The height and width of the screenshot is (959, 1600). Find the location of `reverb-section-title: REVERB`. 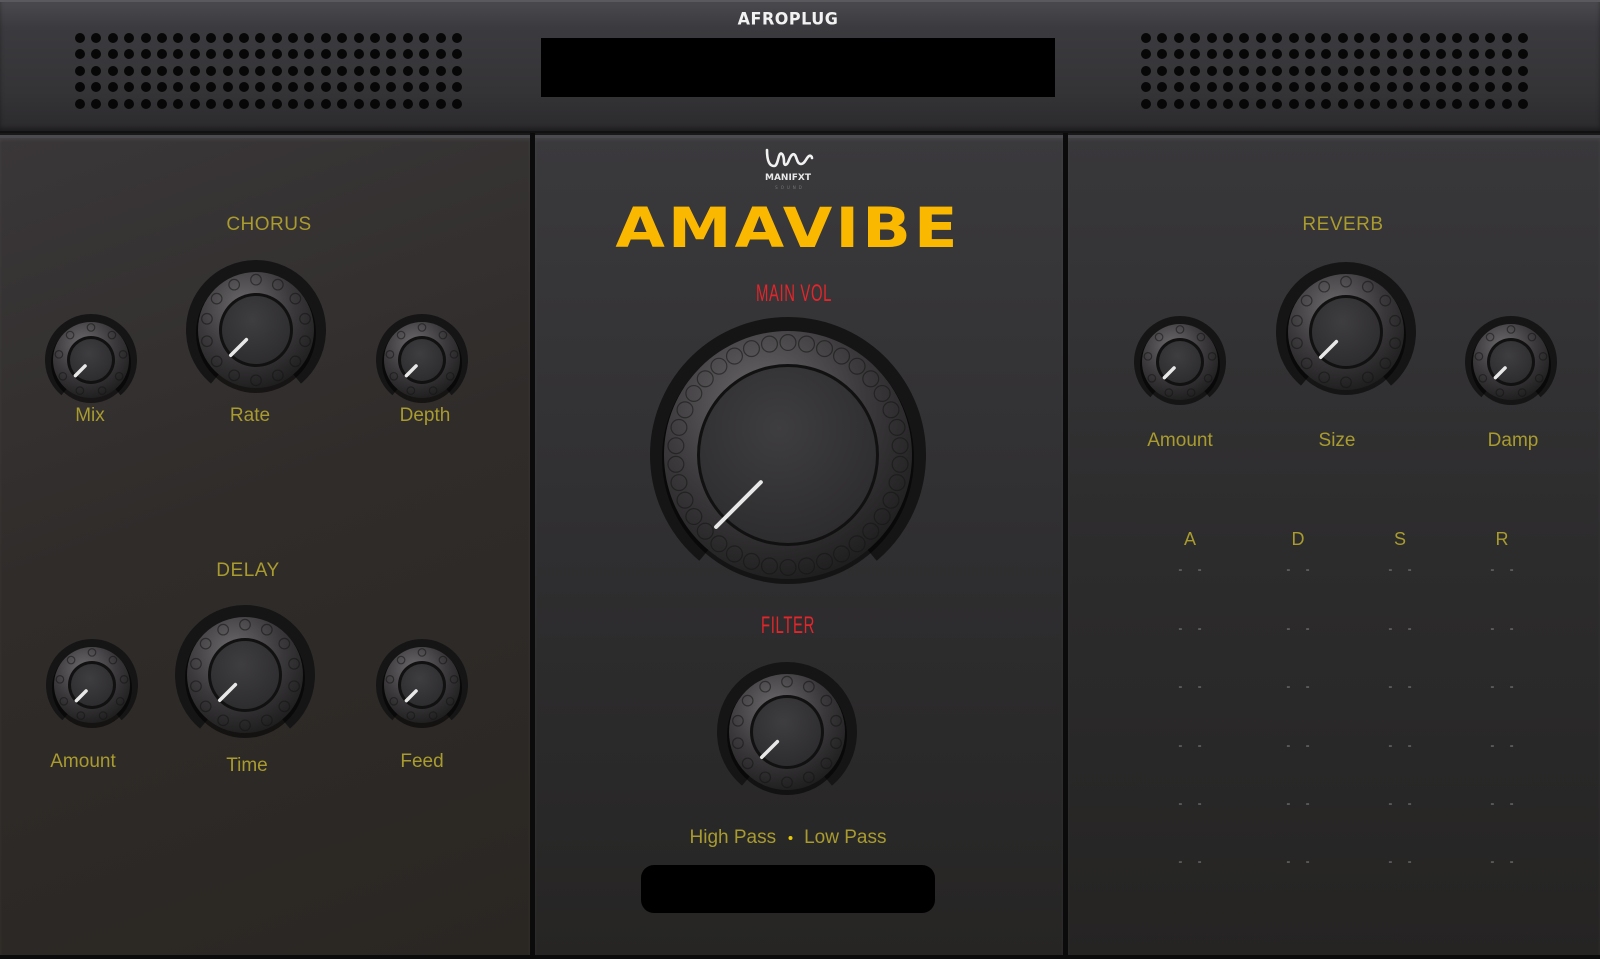

reverb-section-title: REVERB is located at coordinates (1343, 224).